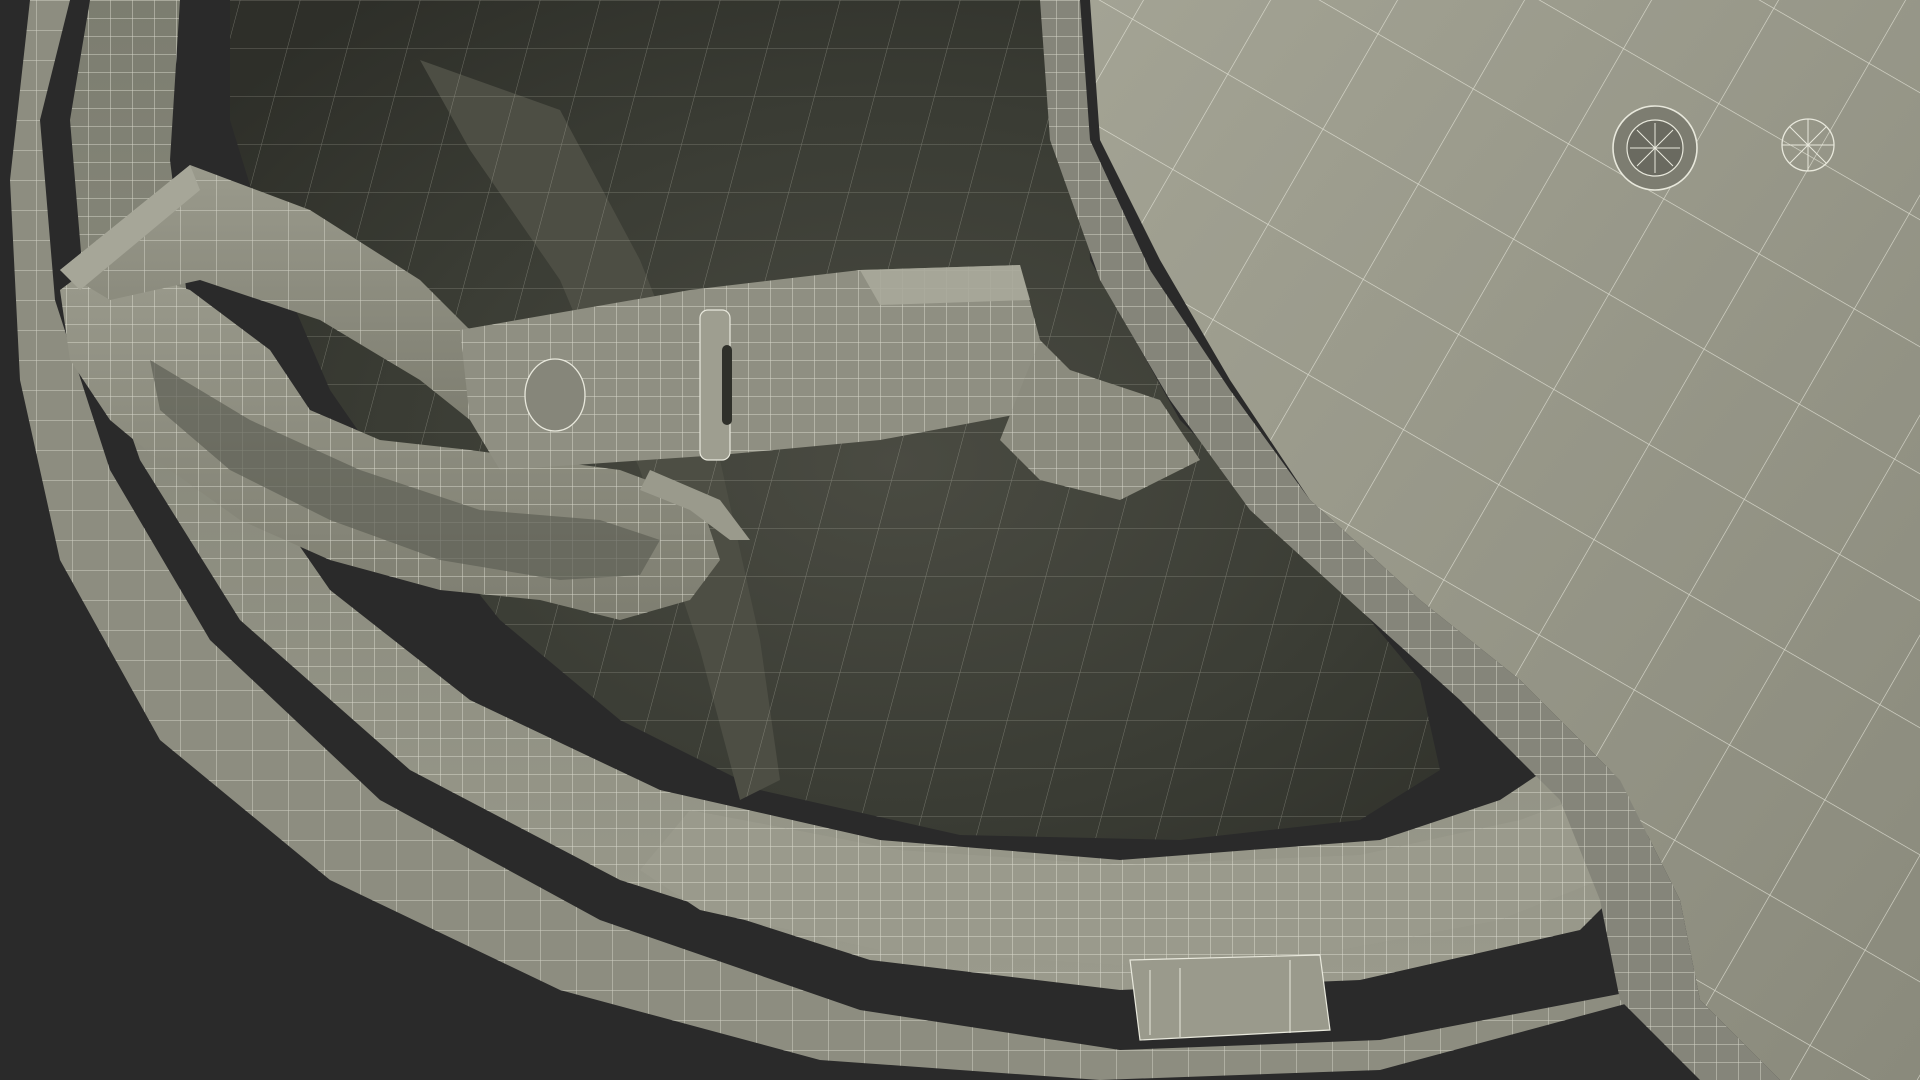 The width and height of the screenshot is (1920, 1080). I want to click on shell-vent, so click(1655, 148).